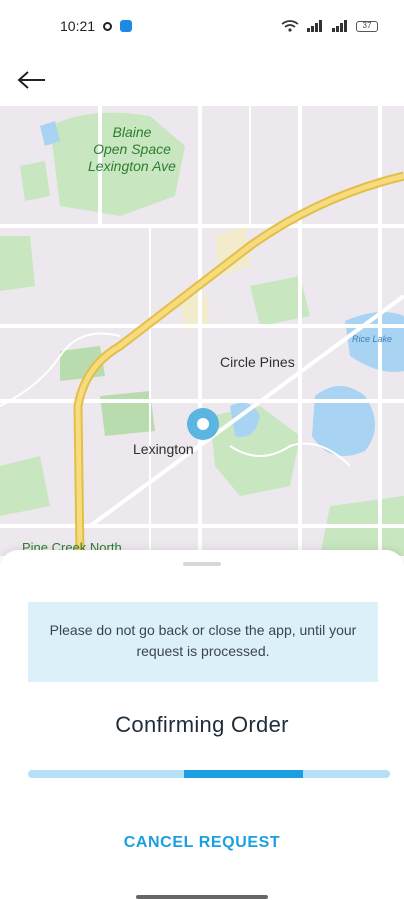  I want to click on order-status-title: Confirming Order, so click(202, 724).